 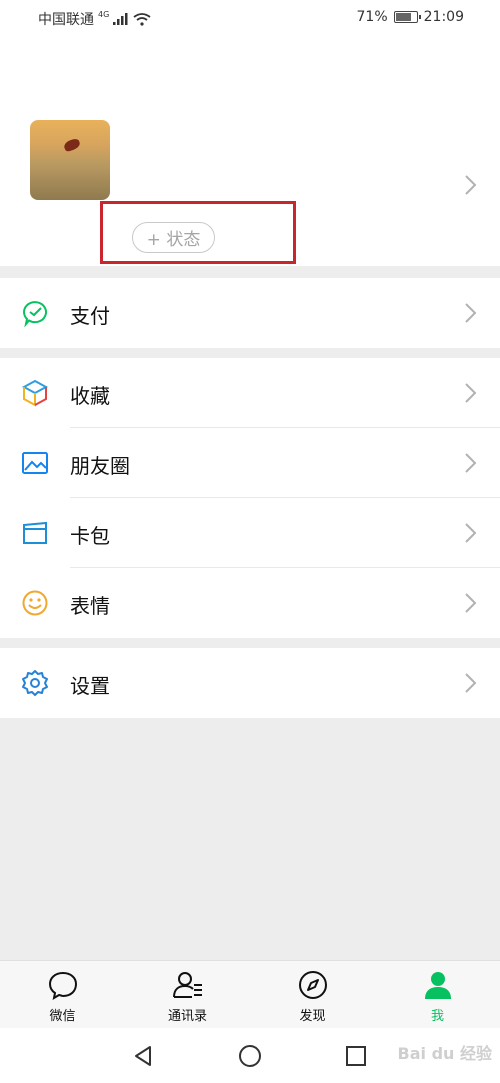 I want to click on battery-icon, so click(x=407, y=17).